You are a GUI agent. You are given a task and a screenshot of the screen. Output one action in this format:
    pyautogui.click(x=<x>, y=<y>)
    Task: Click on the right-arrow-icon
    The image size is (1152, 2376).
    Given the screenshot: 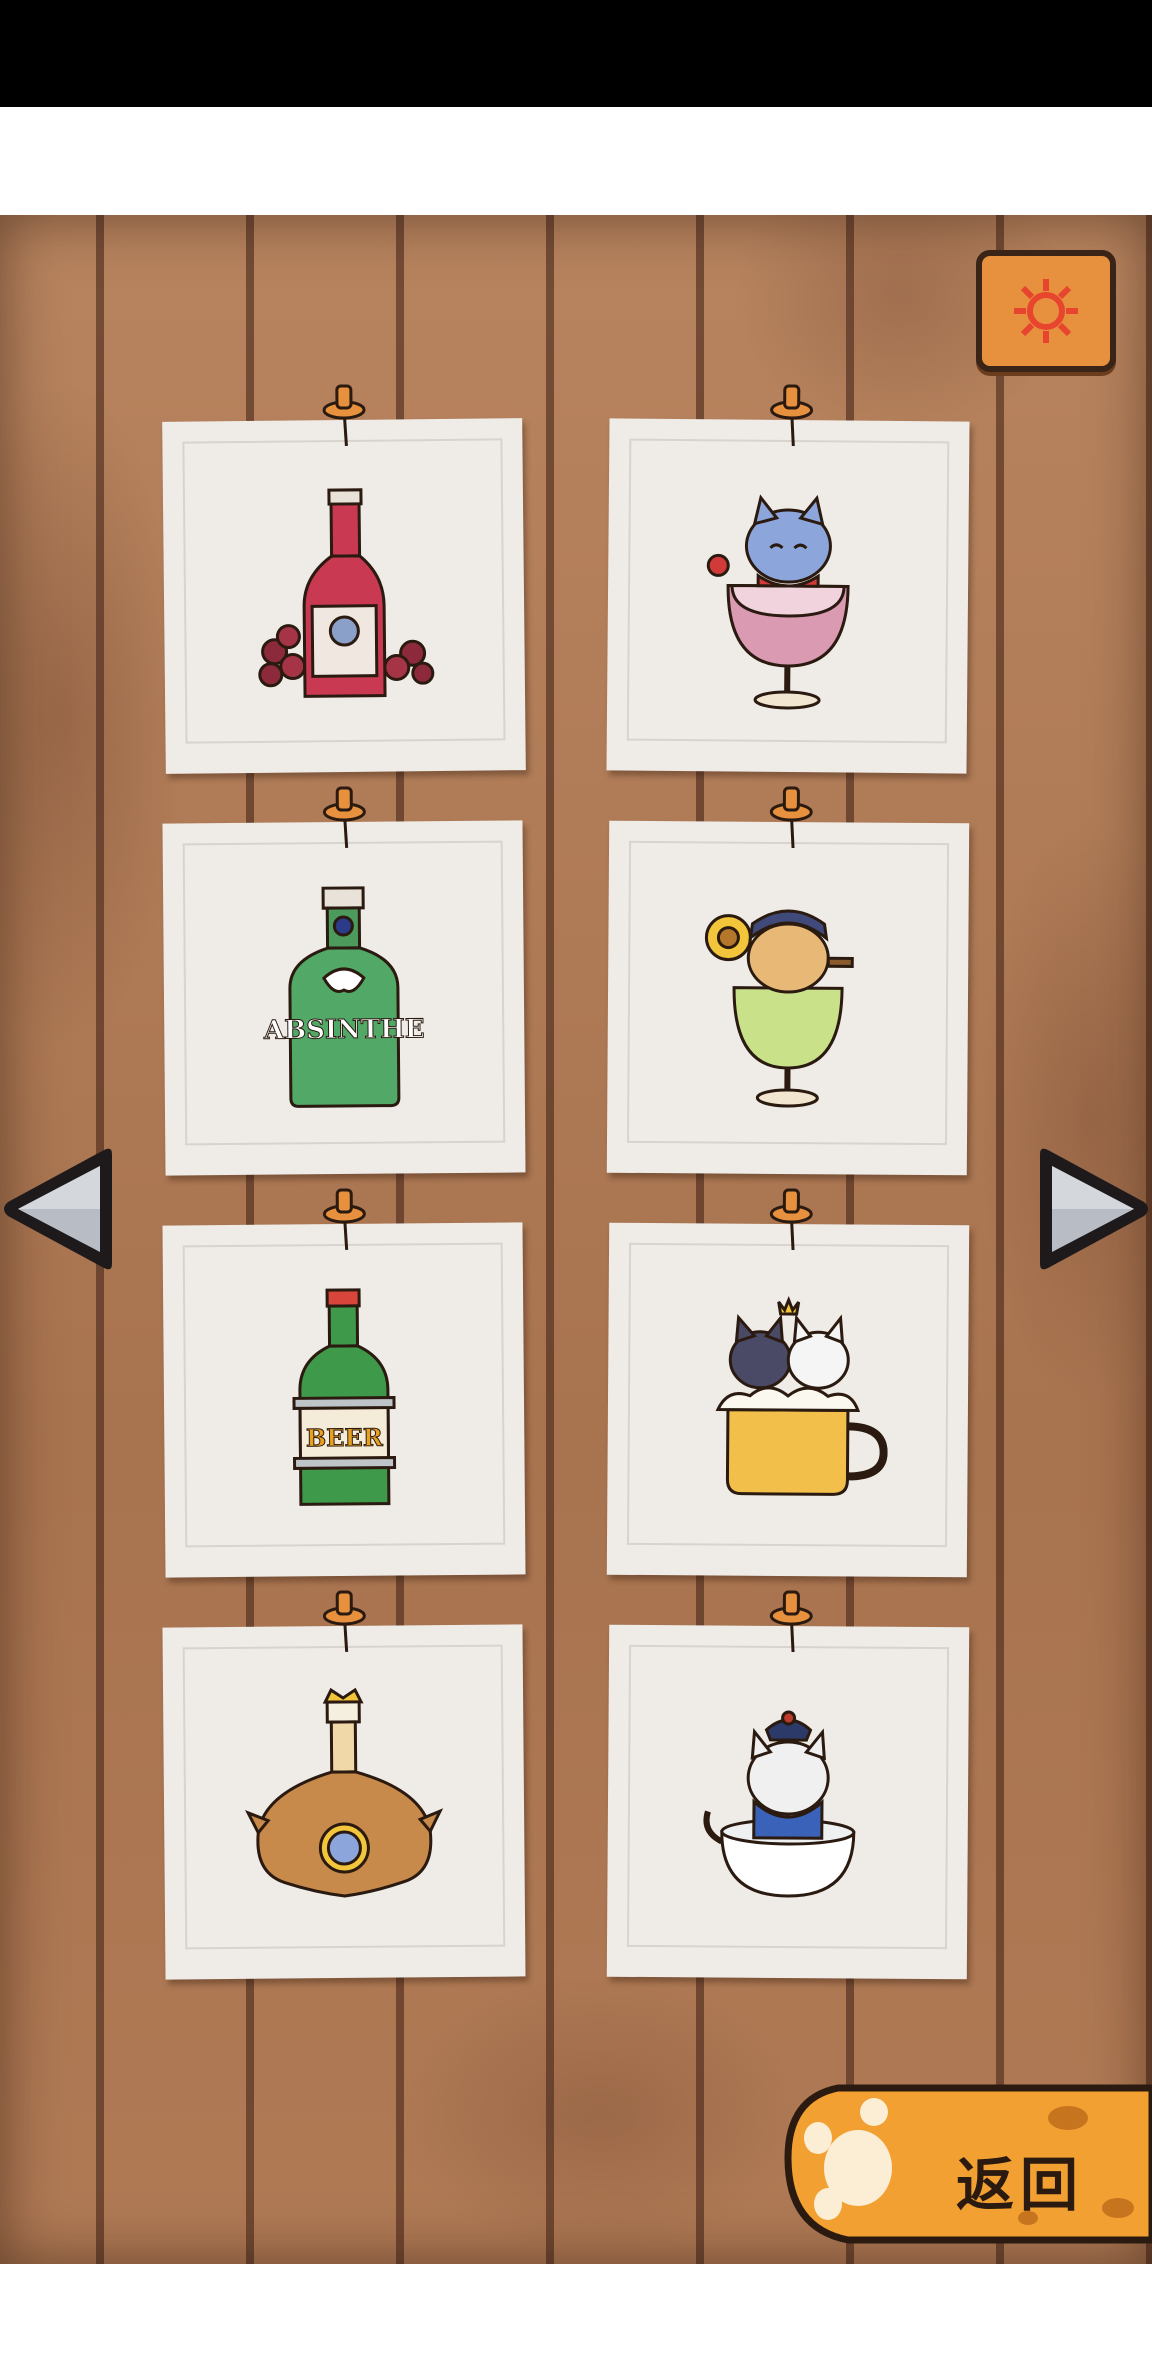 What is the action you would take?
    pyautogui.click(x=1094, y=1209)
    